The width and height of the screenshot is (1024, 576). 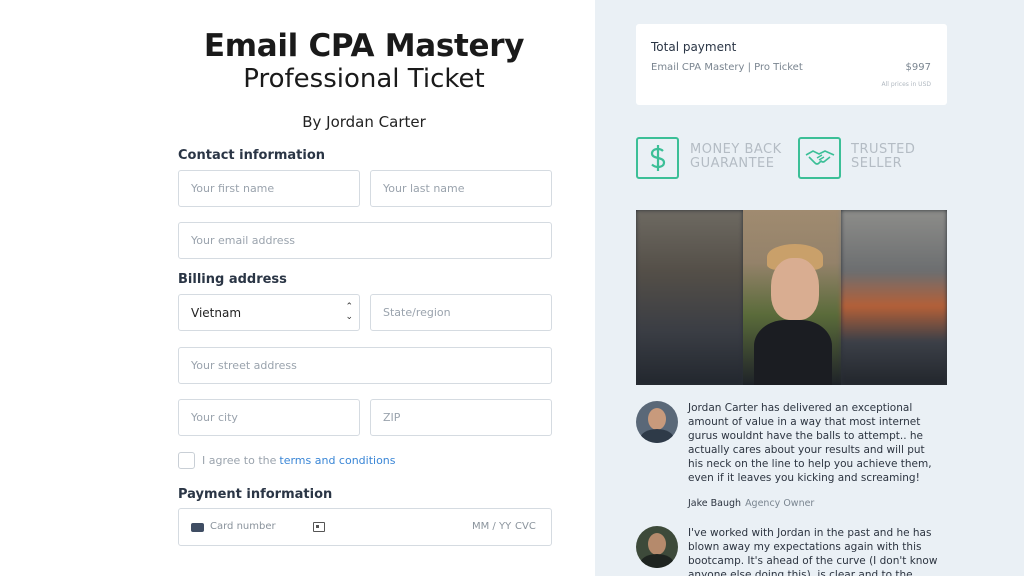 I want to click on card-icon, so click(x=197, y=527).